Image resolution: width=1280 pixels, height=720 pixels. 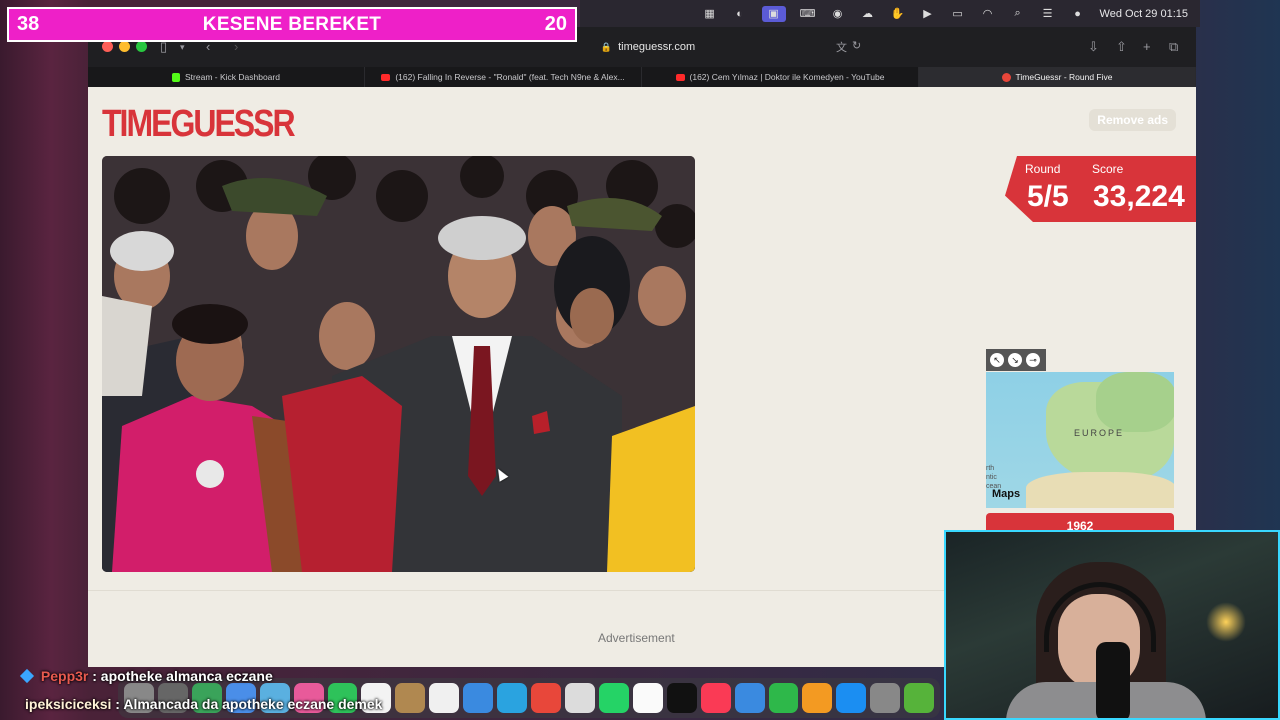 I want to click on maps-brand: Maps, so click(x=1006, y=494).